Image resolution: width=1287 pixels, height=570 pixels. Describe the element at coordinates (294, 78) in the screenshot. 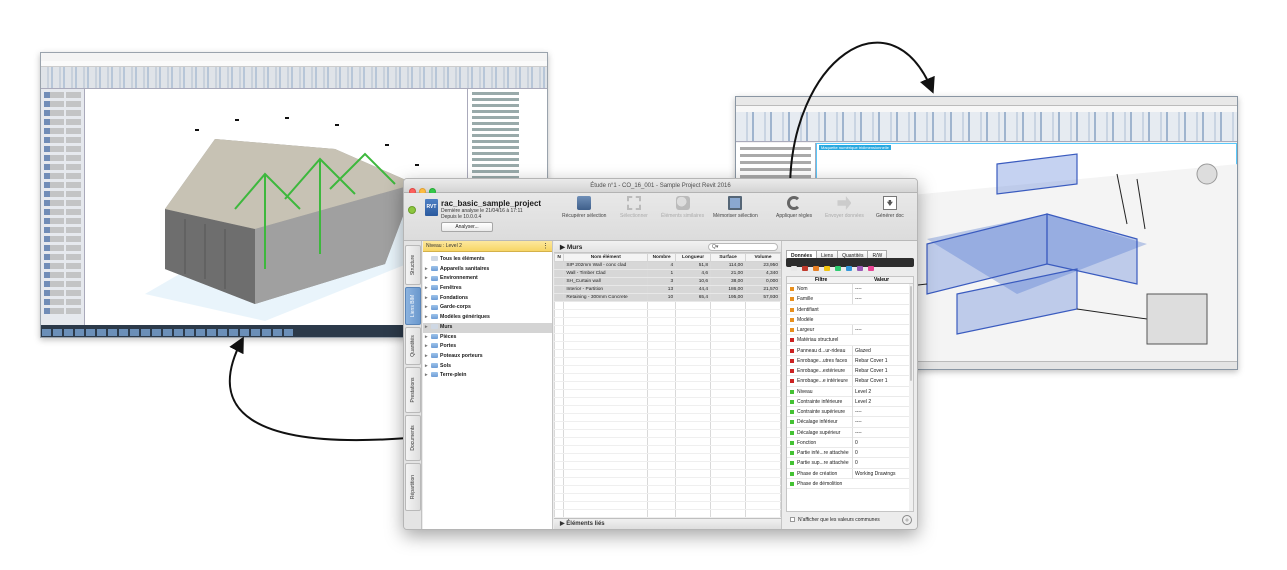

I see `archicad-toolbar` at that location.